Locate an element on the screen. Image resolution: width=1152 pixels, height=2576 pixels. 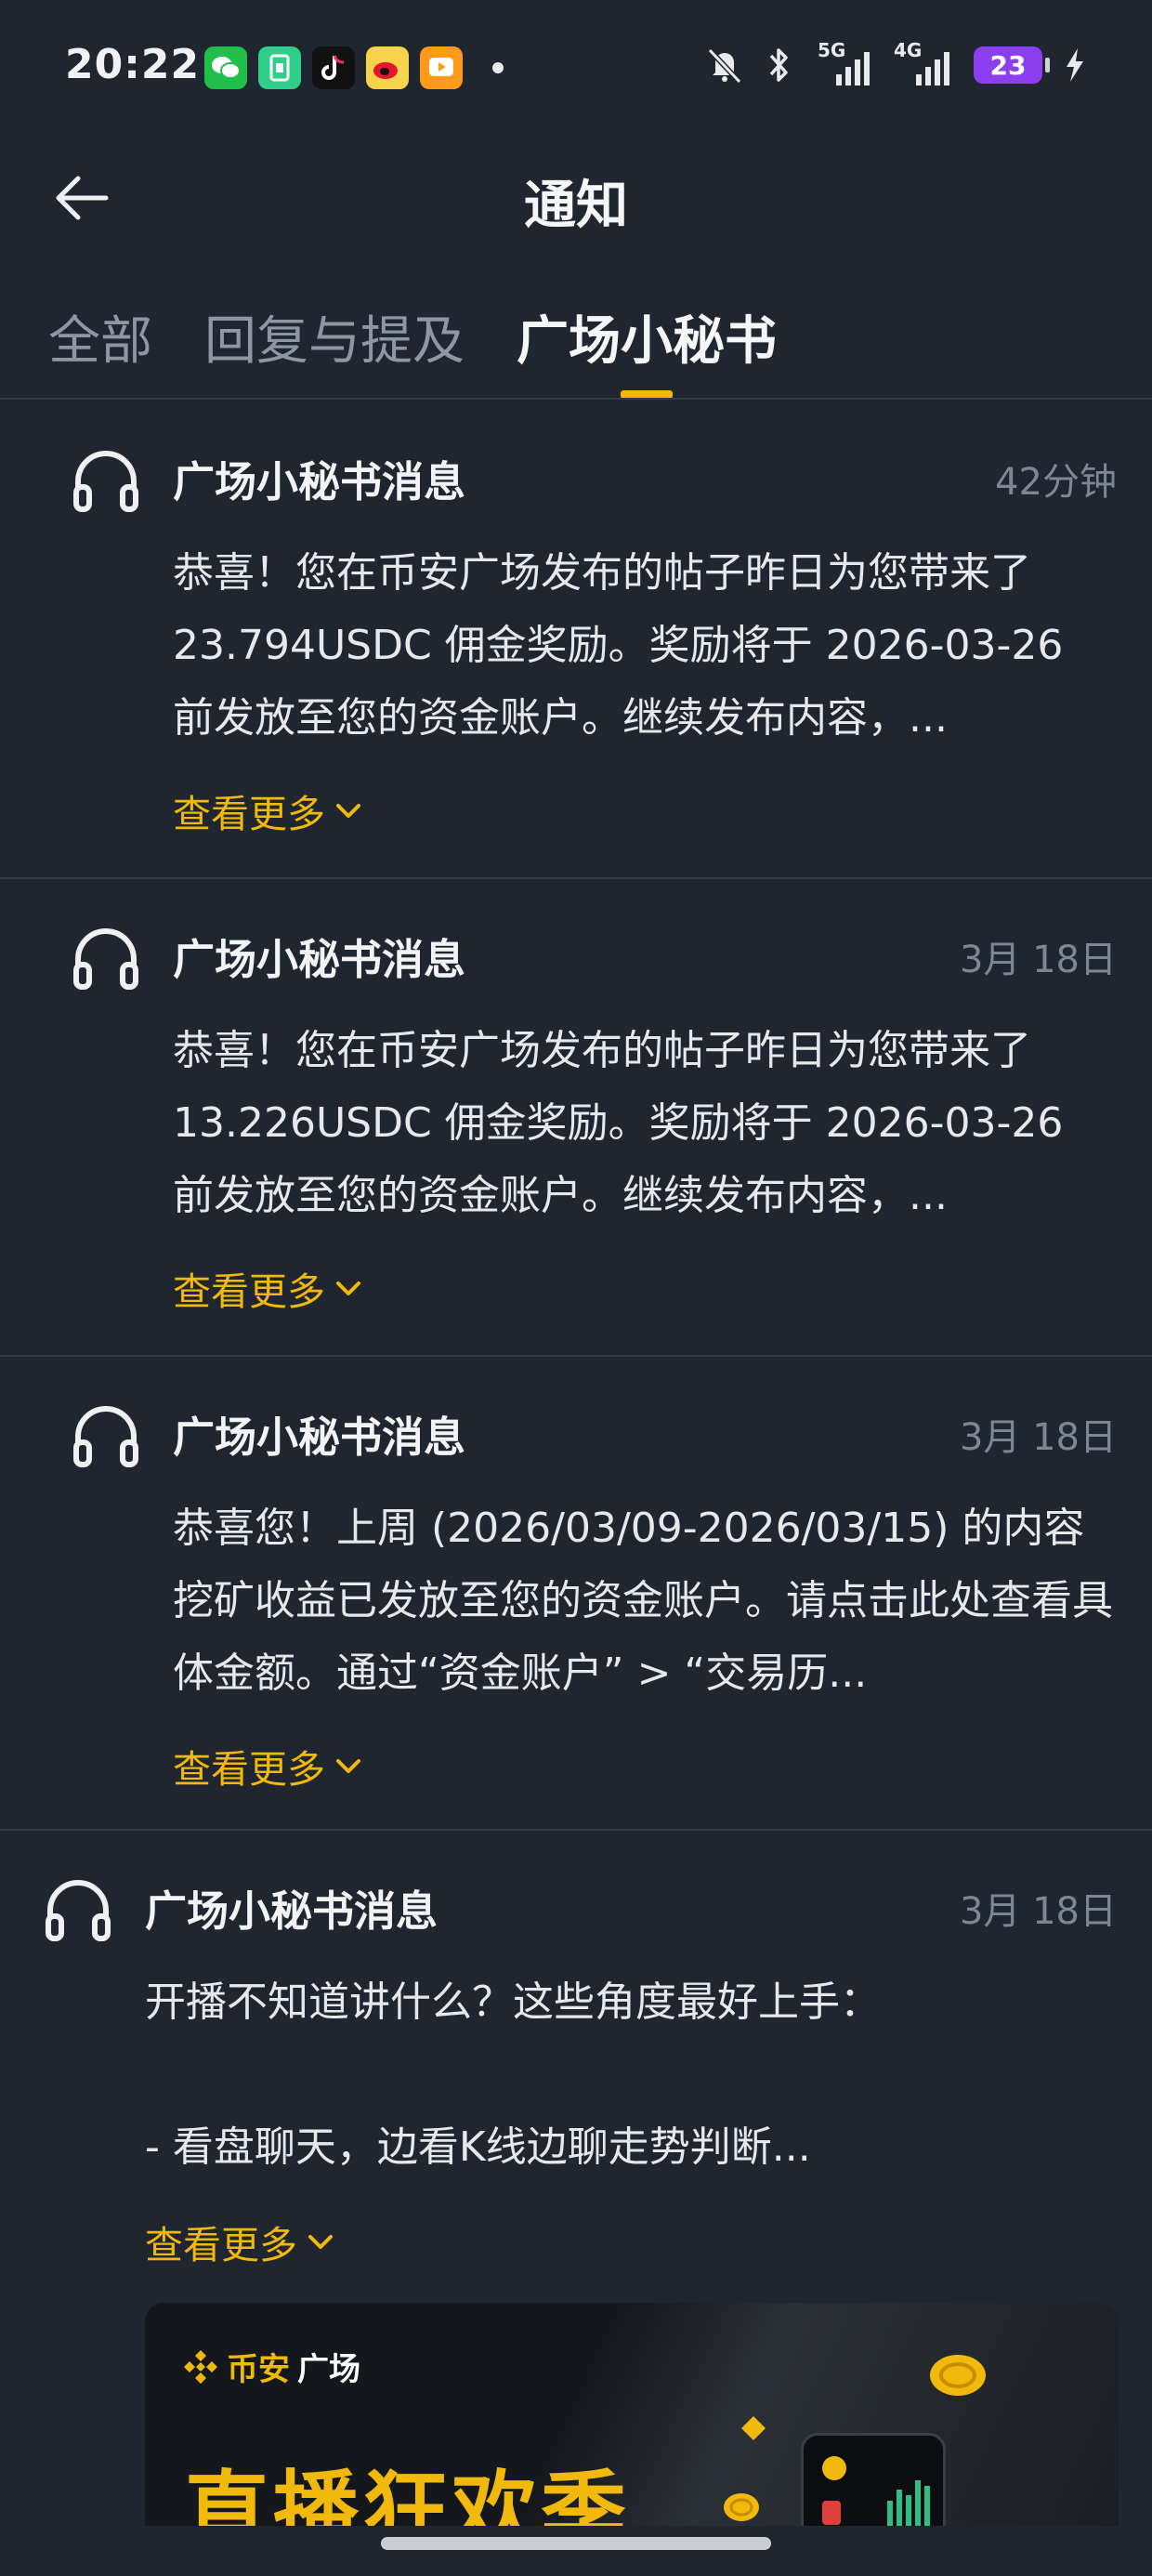
tab-bar: 全部 回复与提及 广场小秘书 is located at coordinates (412, 349).